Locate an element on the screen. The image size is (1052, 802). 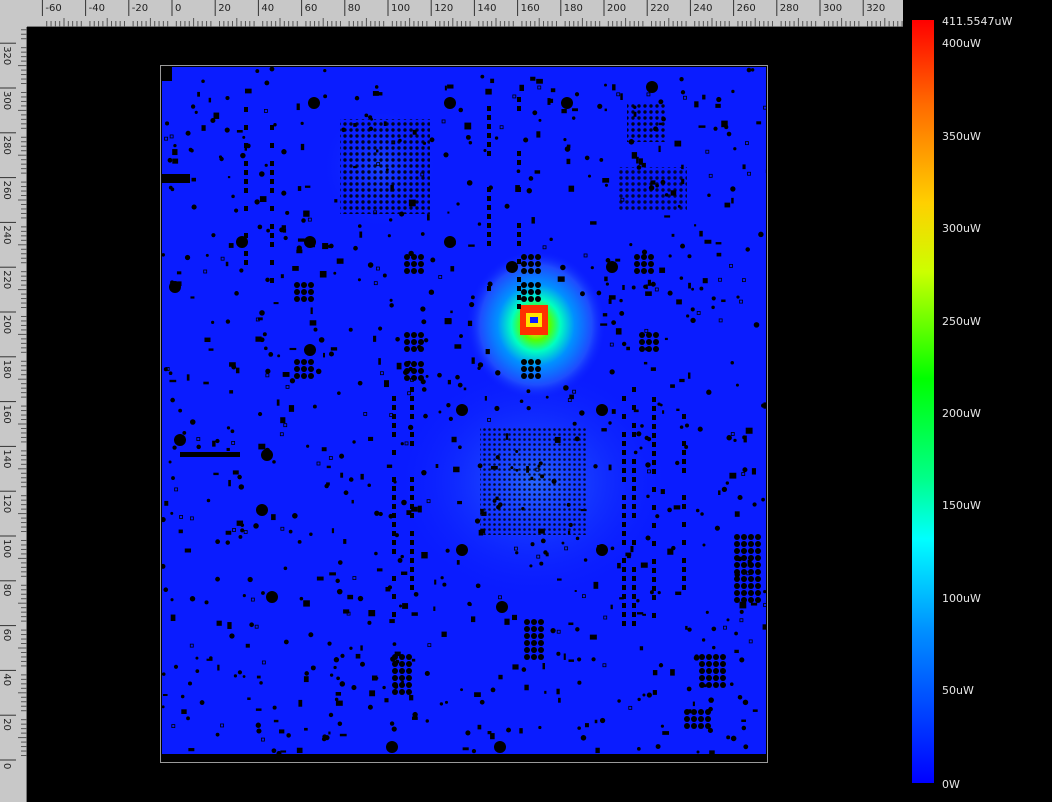
ruler-left-label: 160 is located at coordinates (6, 414).